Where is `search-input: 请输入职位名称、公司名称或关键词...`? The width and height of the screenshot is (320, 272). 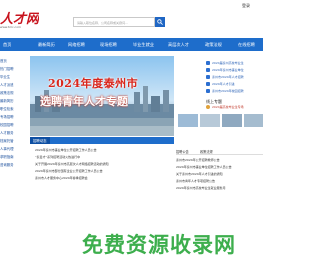 search-input: 请输入职位名称、公司名称或关键词... is located at coordinates (114, 22).